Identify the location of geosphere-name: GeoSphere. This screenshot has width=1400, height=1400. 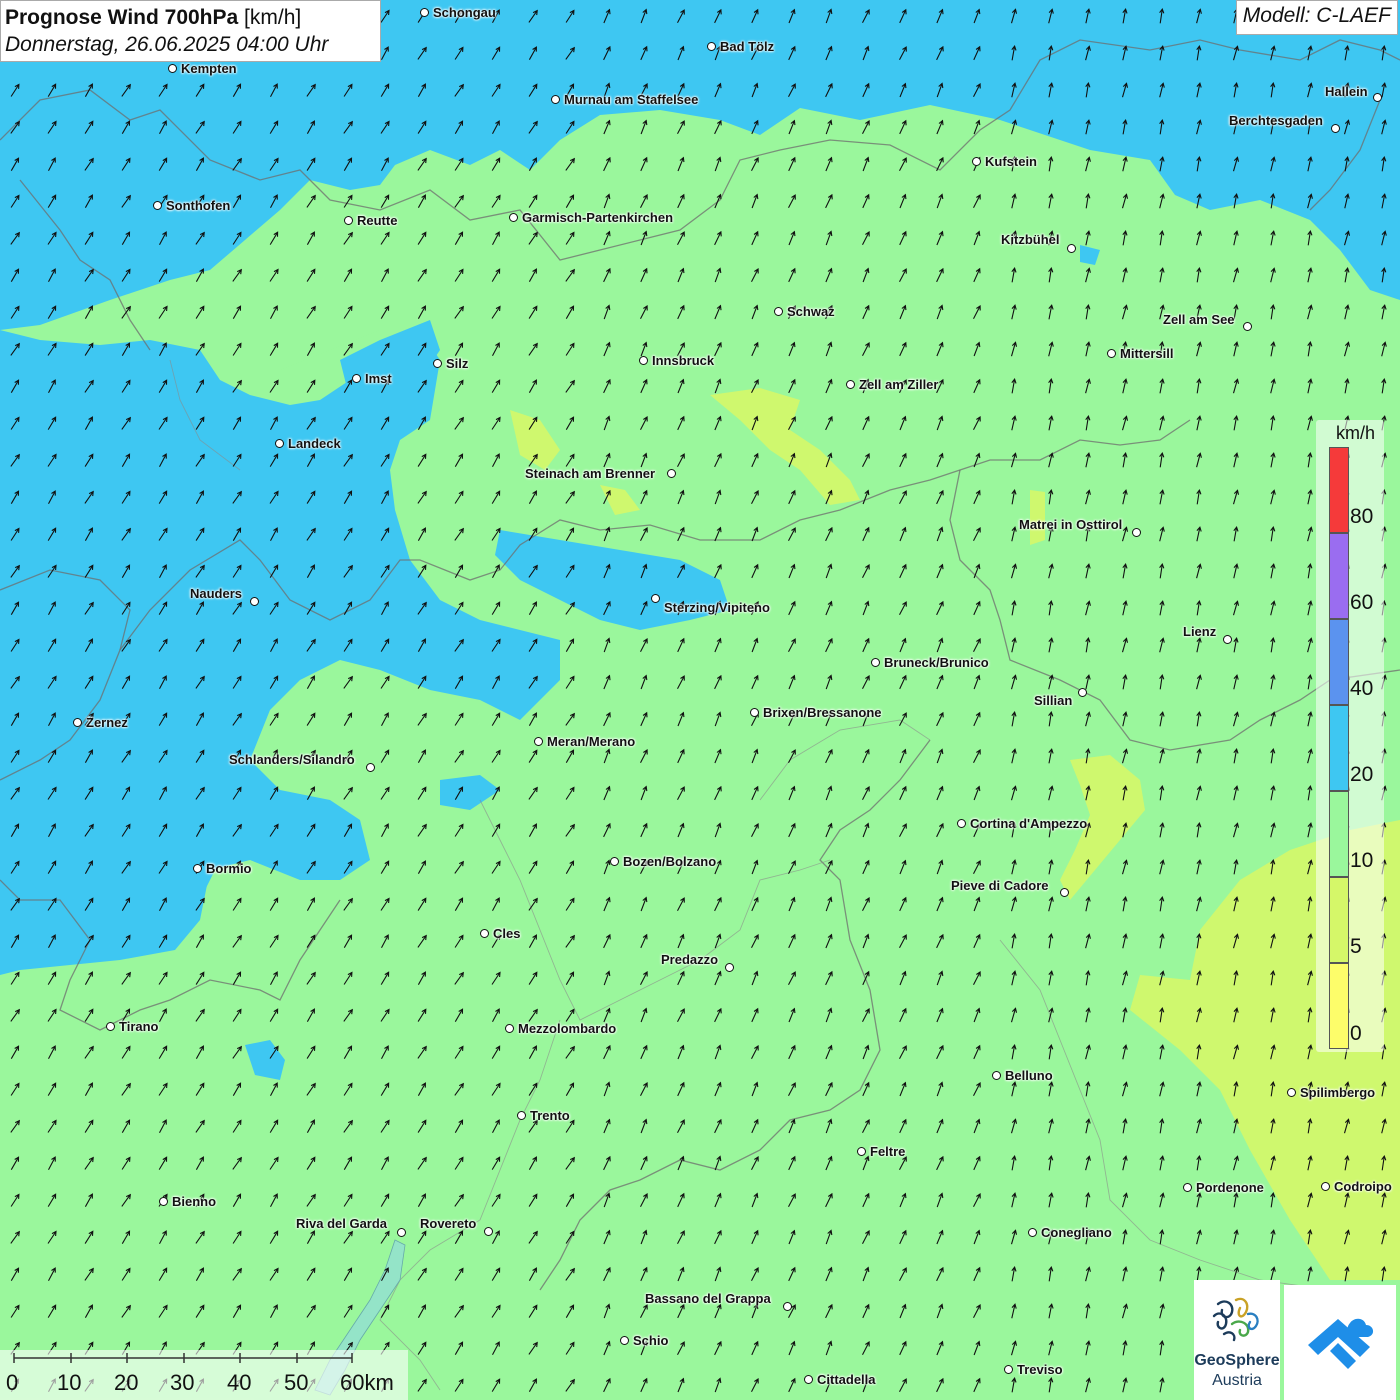
(1237, 1360).